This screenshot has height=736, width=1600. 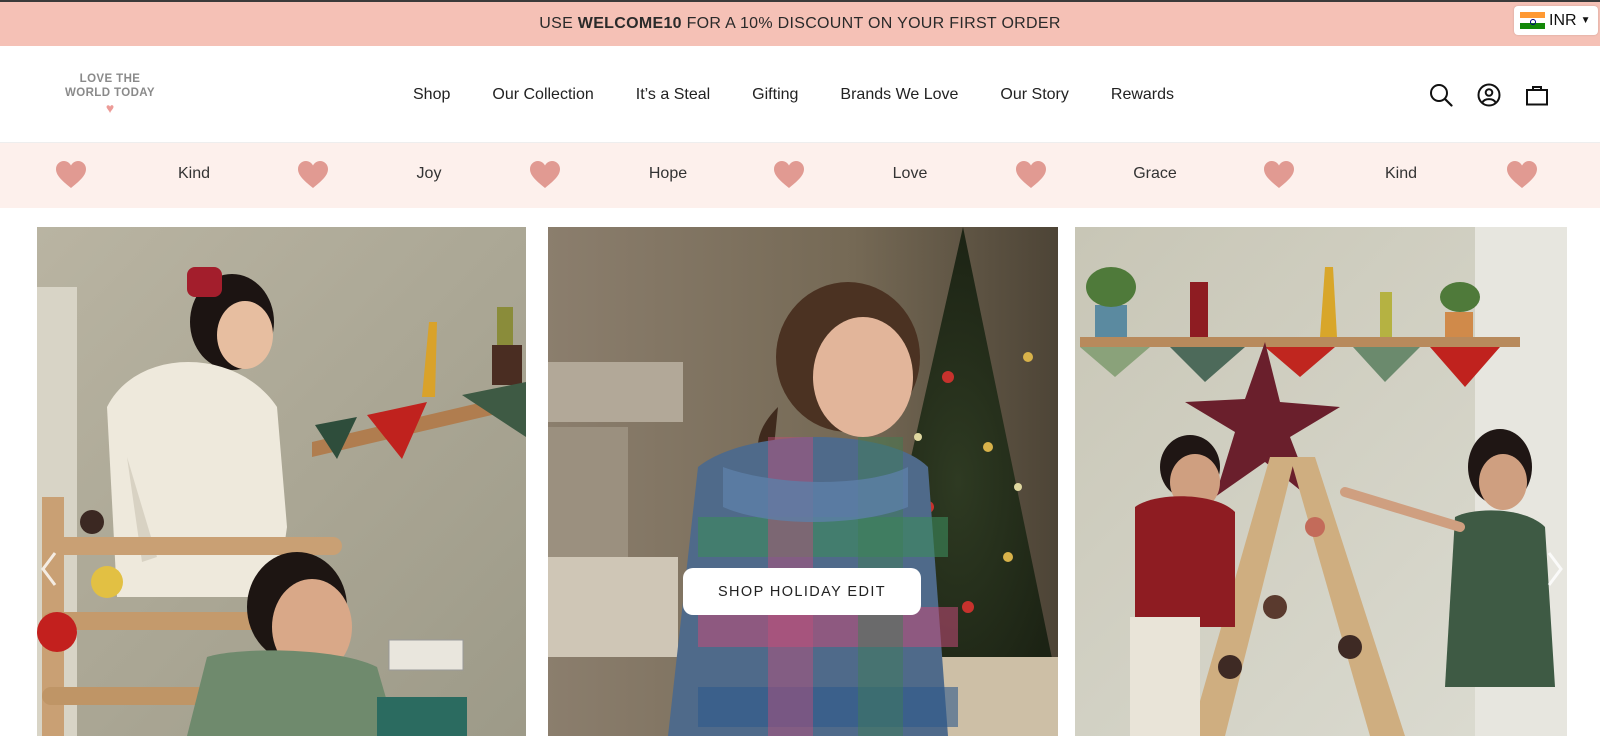 What do you see at coordinates (1555, 569) in the screenshot?
I see `chevron-right-icon` at bounding box center [1555, 569].